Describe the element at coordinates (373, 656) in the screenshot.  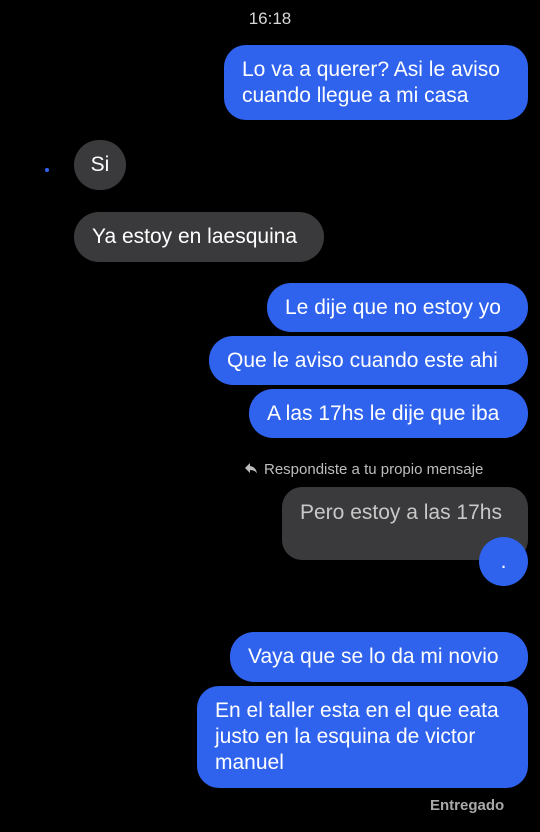
I see `message-text: Vaya que se lo da mi novio` at that location.